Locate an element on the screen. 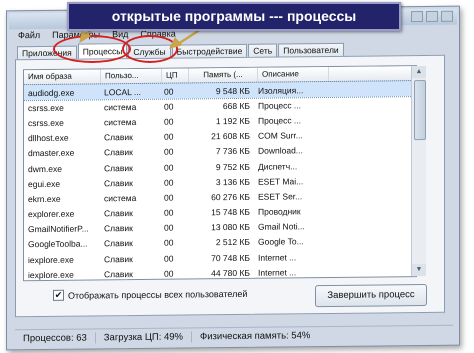 The height and width of the screenshot is (353, 474). annotation-banner: открытые программы --- процессы is located at coordinates (234, 16).